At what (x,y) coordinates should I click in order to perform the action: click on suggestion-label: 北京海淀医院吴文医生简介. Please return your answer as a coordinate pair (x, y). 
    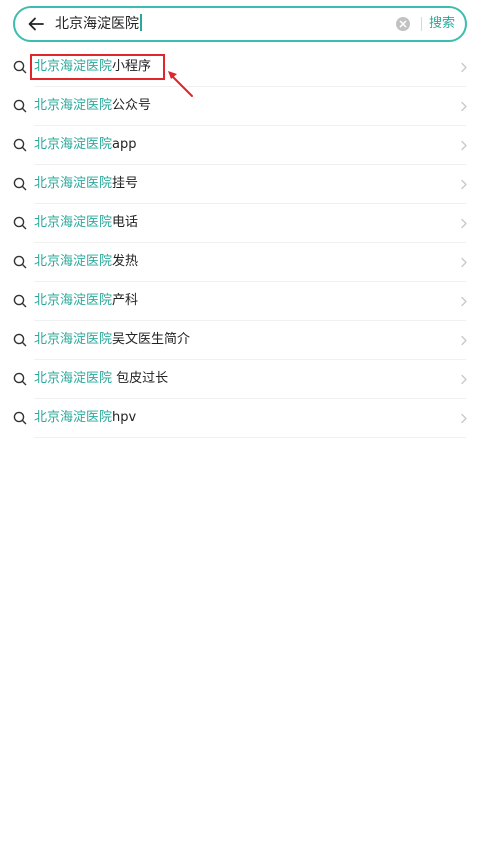
    Looking at the image, I should click on (112, 340).